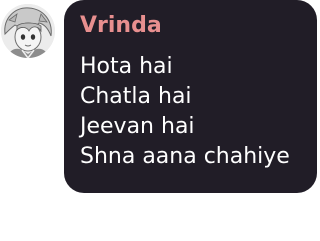 The image size is (320, 241). I want to click on message-line-4: Shna aana chahiye, so click(185, 156).